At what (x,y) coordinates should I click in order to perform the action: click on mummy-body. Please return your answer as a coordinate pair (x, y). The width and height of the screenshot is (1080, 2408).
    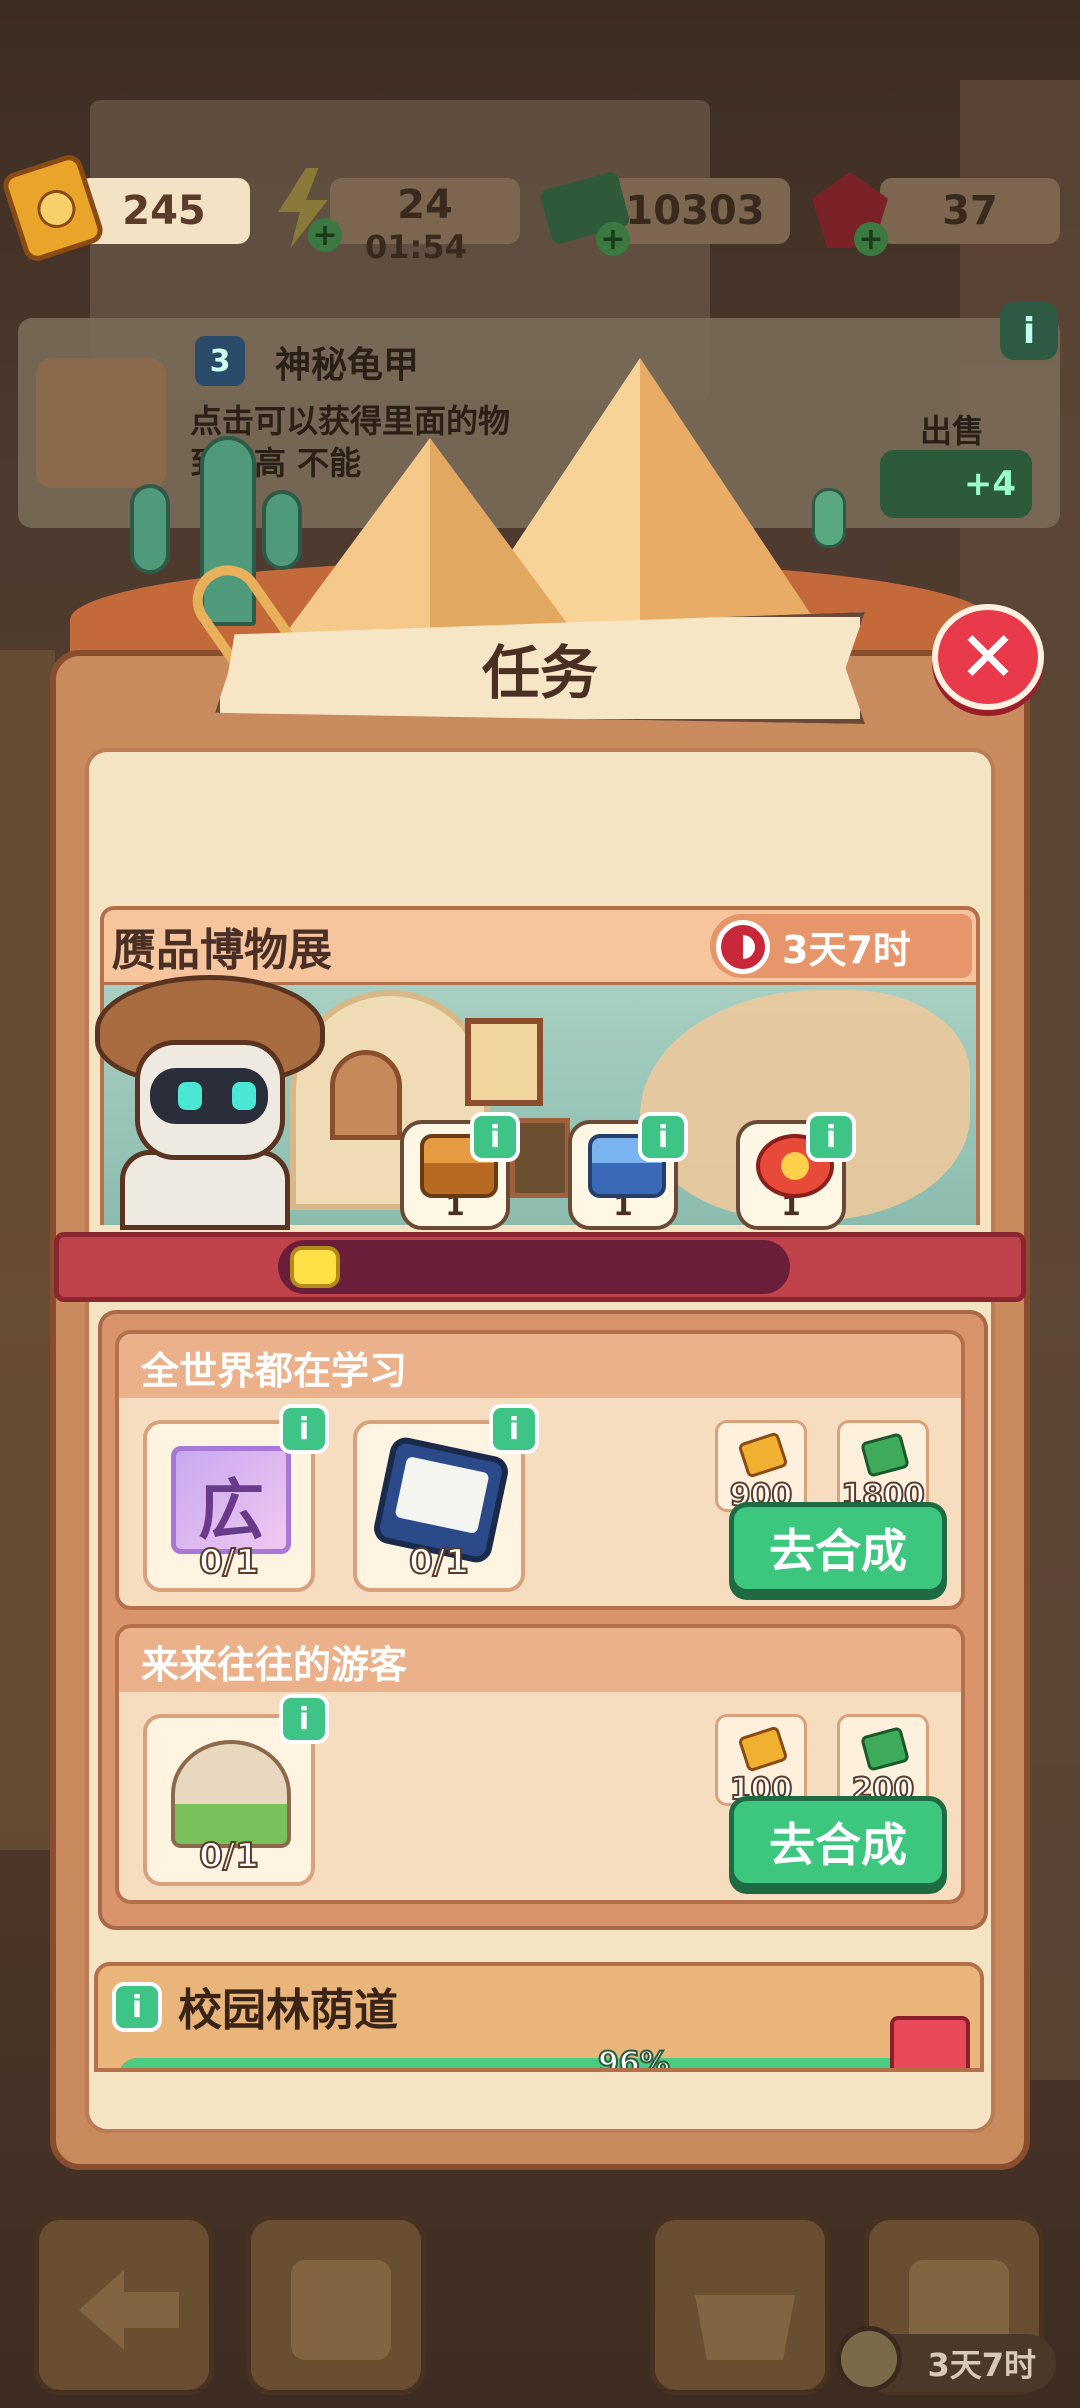
    Looking at the image, I should click on (205, 1190).